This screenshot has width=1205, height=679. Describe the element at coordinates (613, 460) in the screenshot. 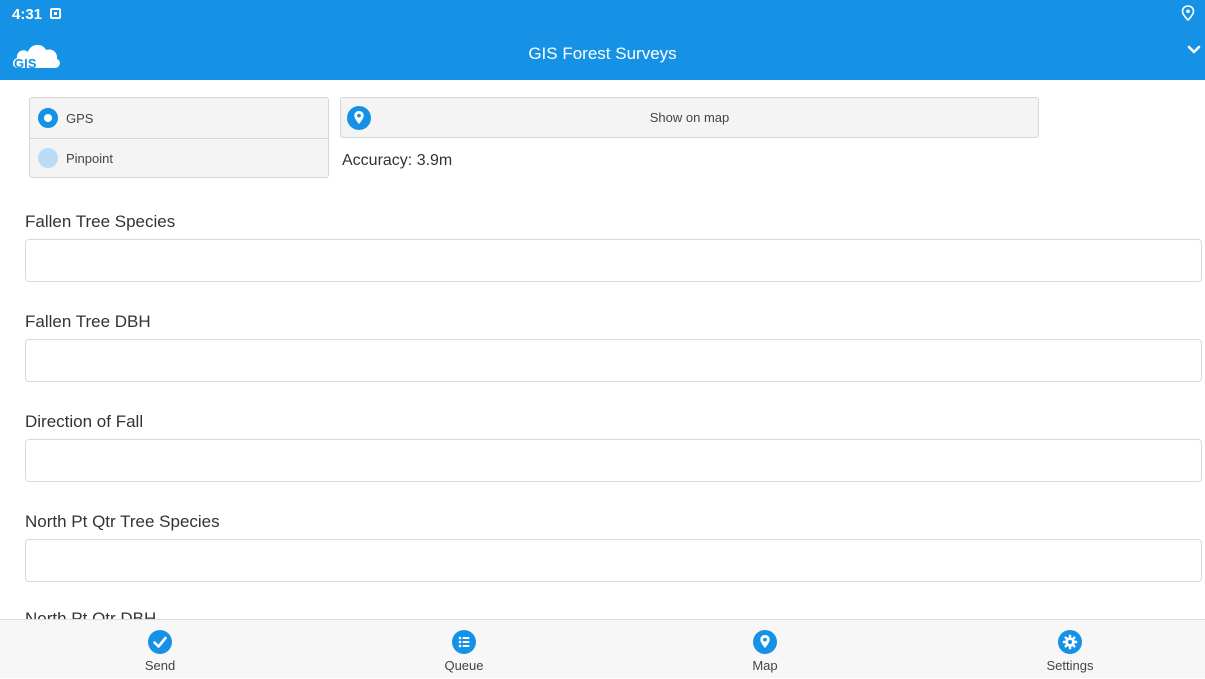

I see `direction-of-fall-input` at that location.